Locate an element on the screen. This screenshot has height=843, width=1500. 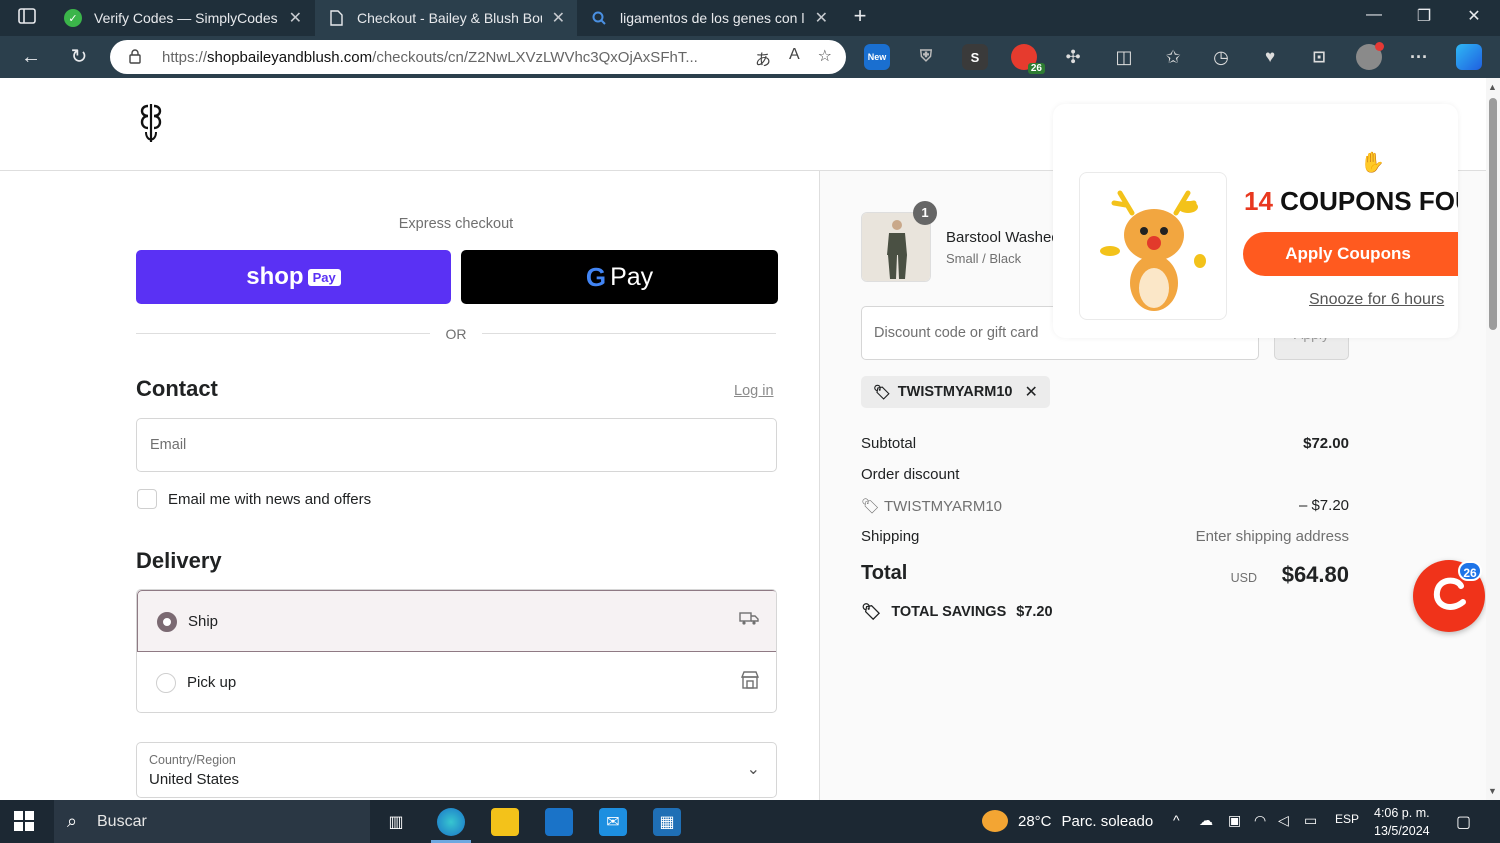
fab-count-badge: 26 is located at coordinates (1470, 571).